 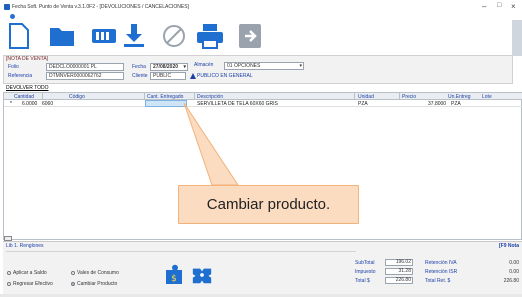 I want to click on users-puzzle-icon, so click(x=202, y=276).